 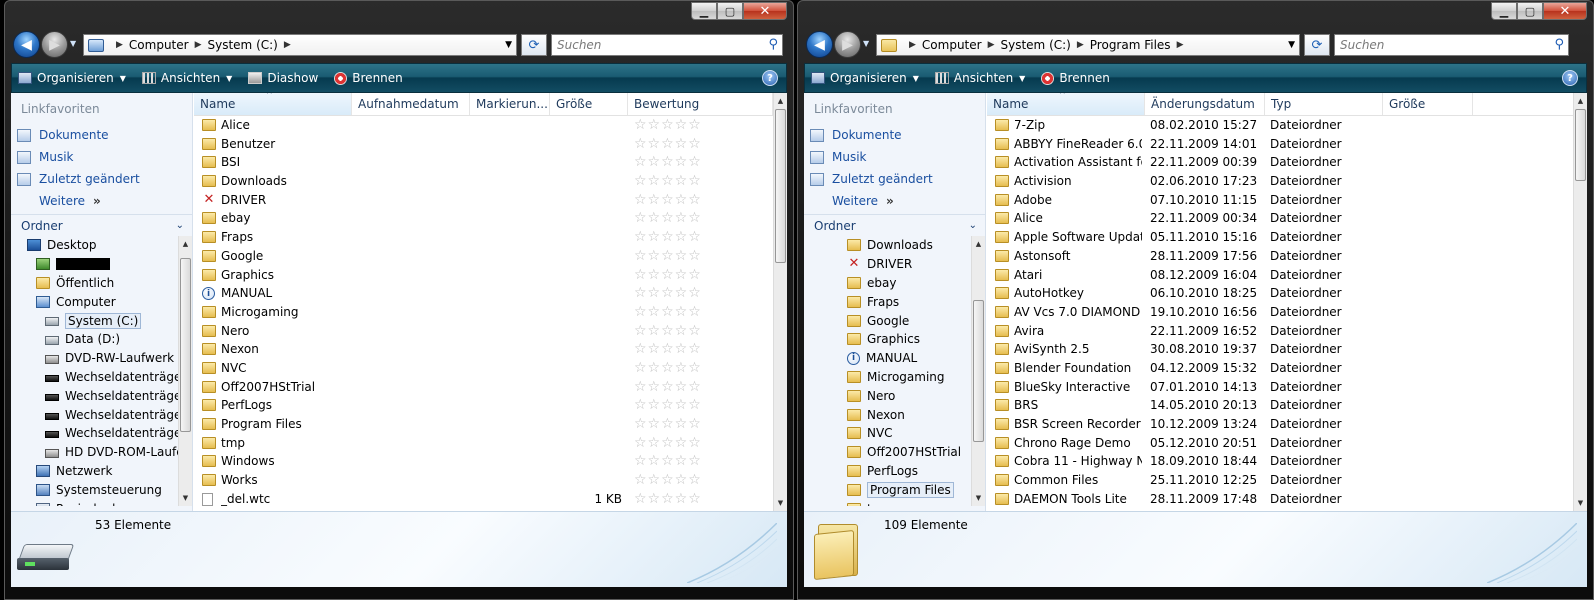 What do you see at coordinates (888, 502) in the screenshot?
I see `tree-item: tmp` at bounding box center [888, 502].